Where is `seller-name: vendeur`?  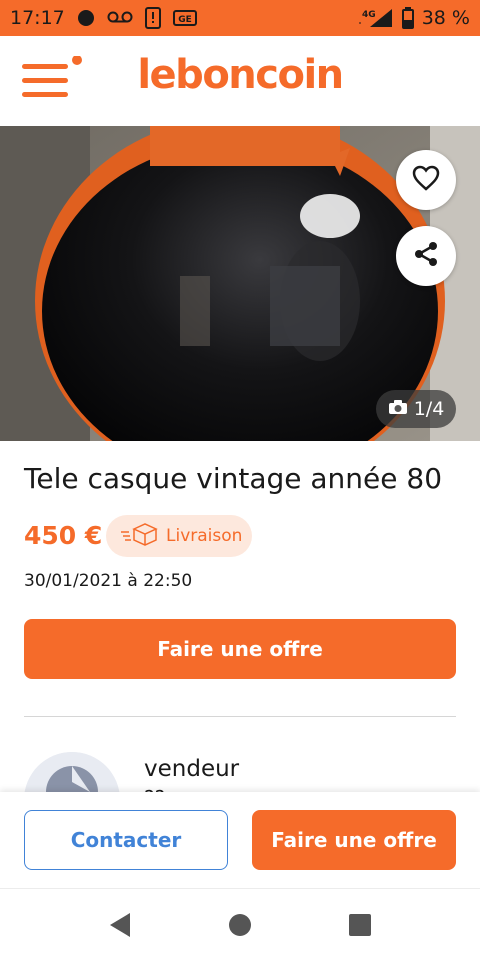
seller-name: vendeur is located at coordinates (192, 769).